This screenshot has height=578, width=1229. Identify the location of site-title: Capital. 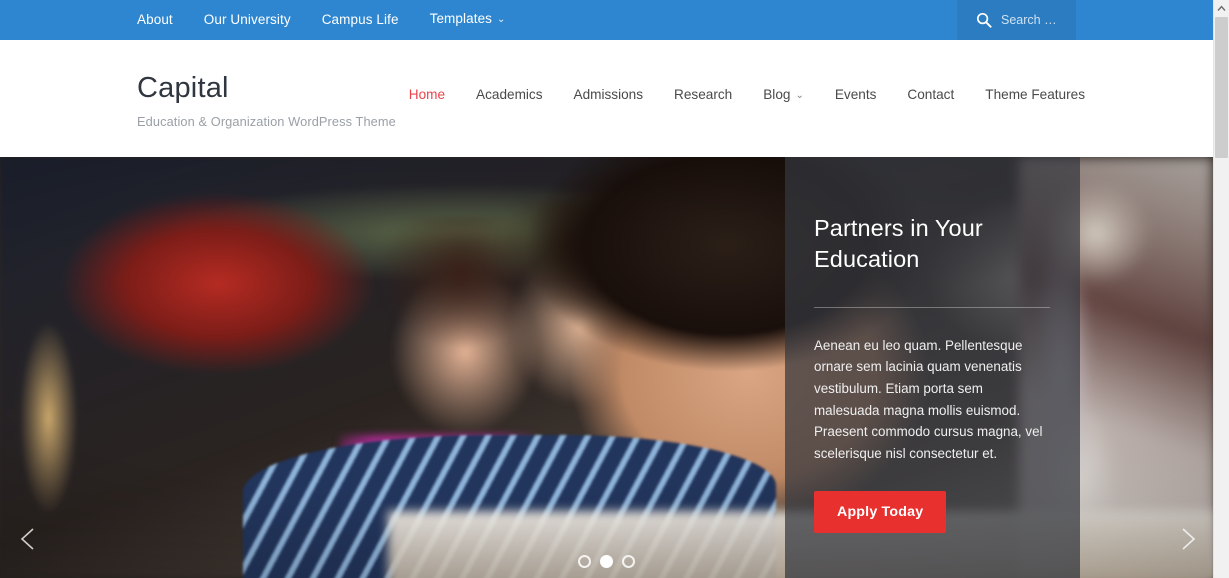
(266, 88).